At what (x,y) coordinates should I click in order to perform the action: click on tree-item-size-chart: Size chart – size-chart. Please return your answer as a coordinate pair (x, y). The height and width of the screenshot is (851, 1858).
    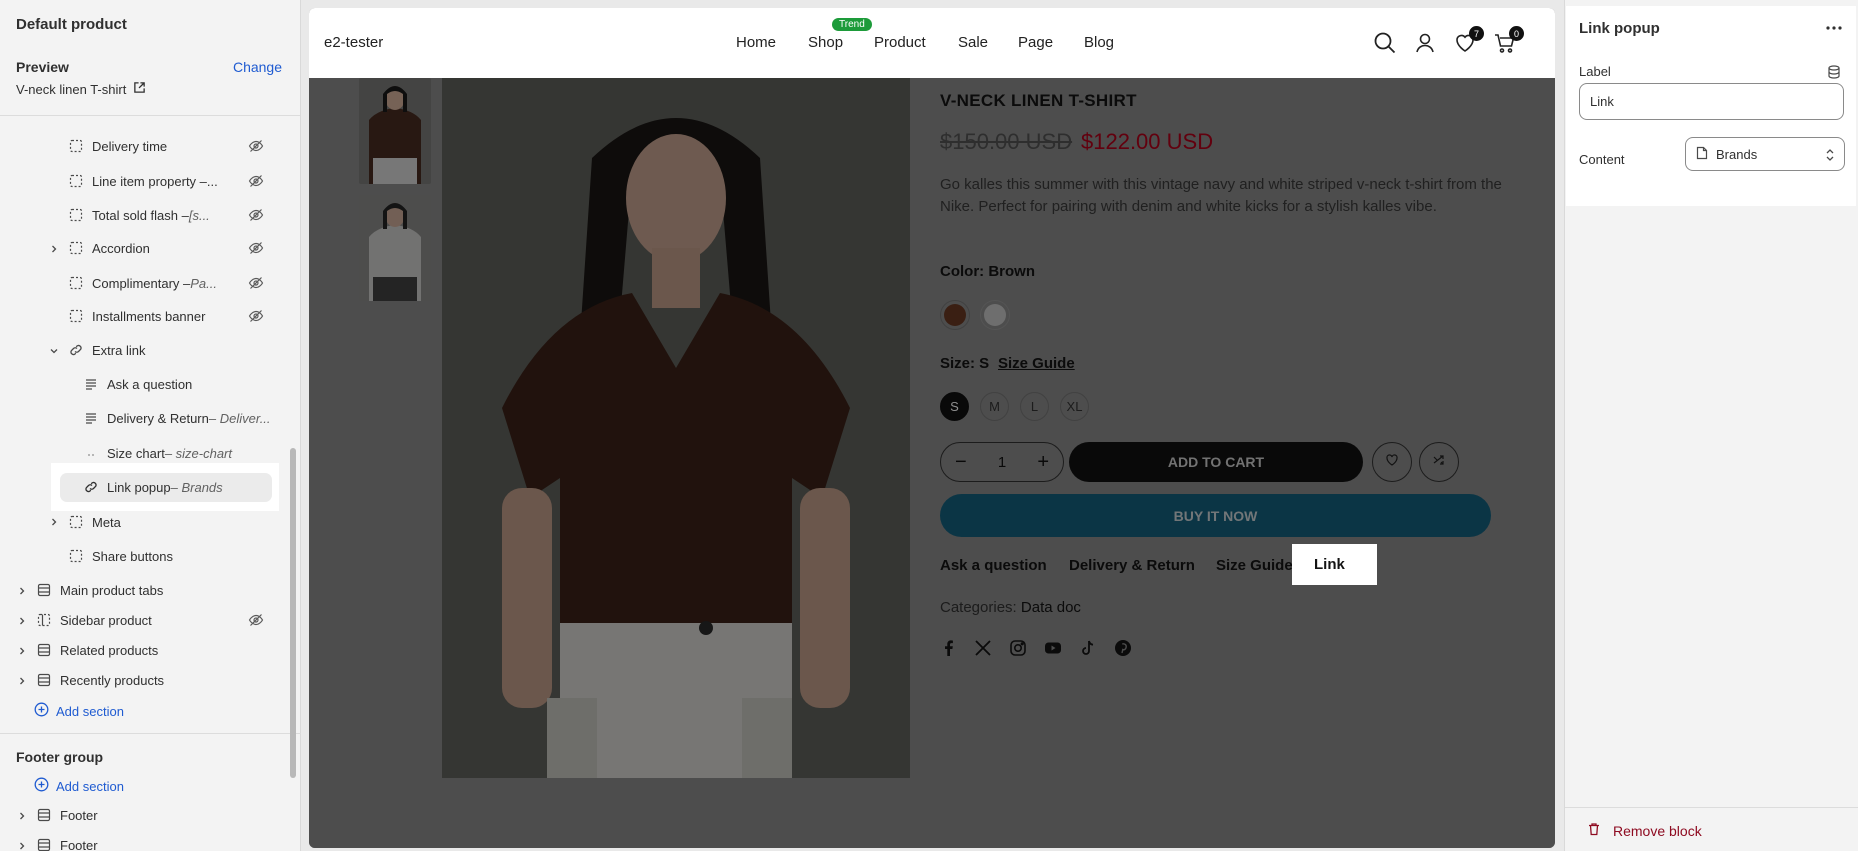
    Looking at the image, I should click on (157, 453).